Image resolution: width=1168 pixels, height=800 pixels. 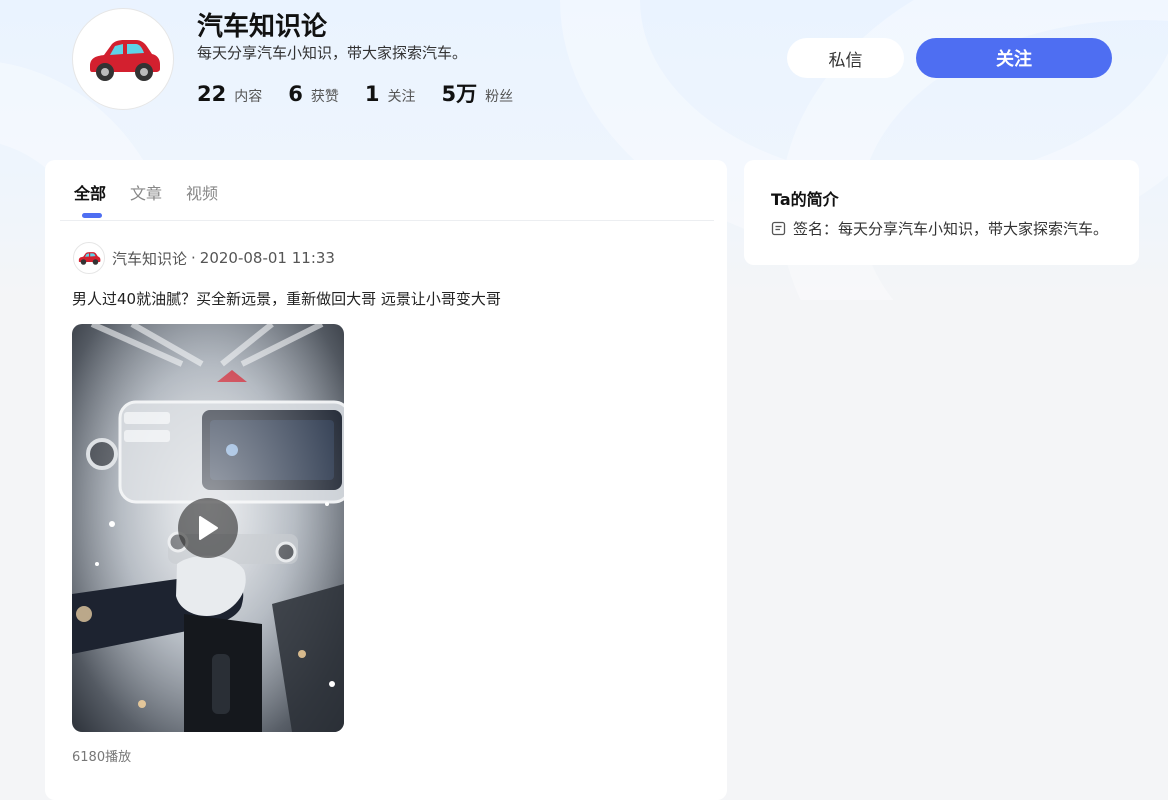 I want to click on play-icon, so click(x=208, y=528).